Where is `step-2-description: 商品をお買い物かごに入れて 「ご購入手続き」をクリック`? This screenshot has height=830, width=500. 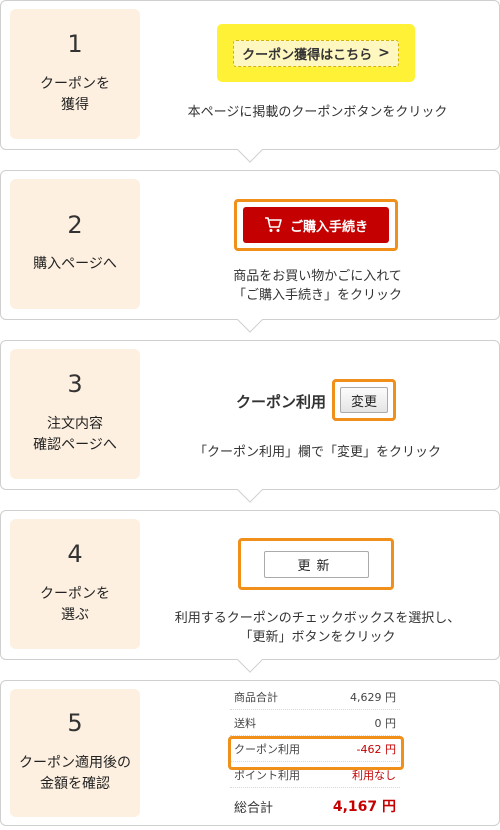 step-2-description: 商品をお買い物かごに入れて 「ご購入手続き」をクリック is located at coordinates (317, 286).